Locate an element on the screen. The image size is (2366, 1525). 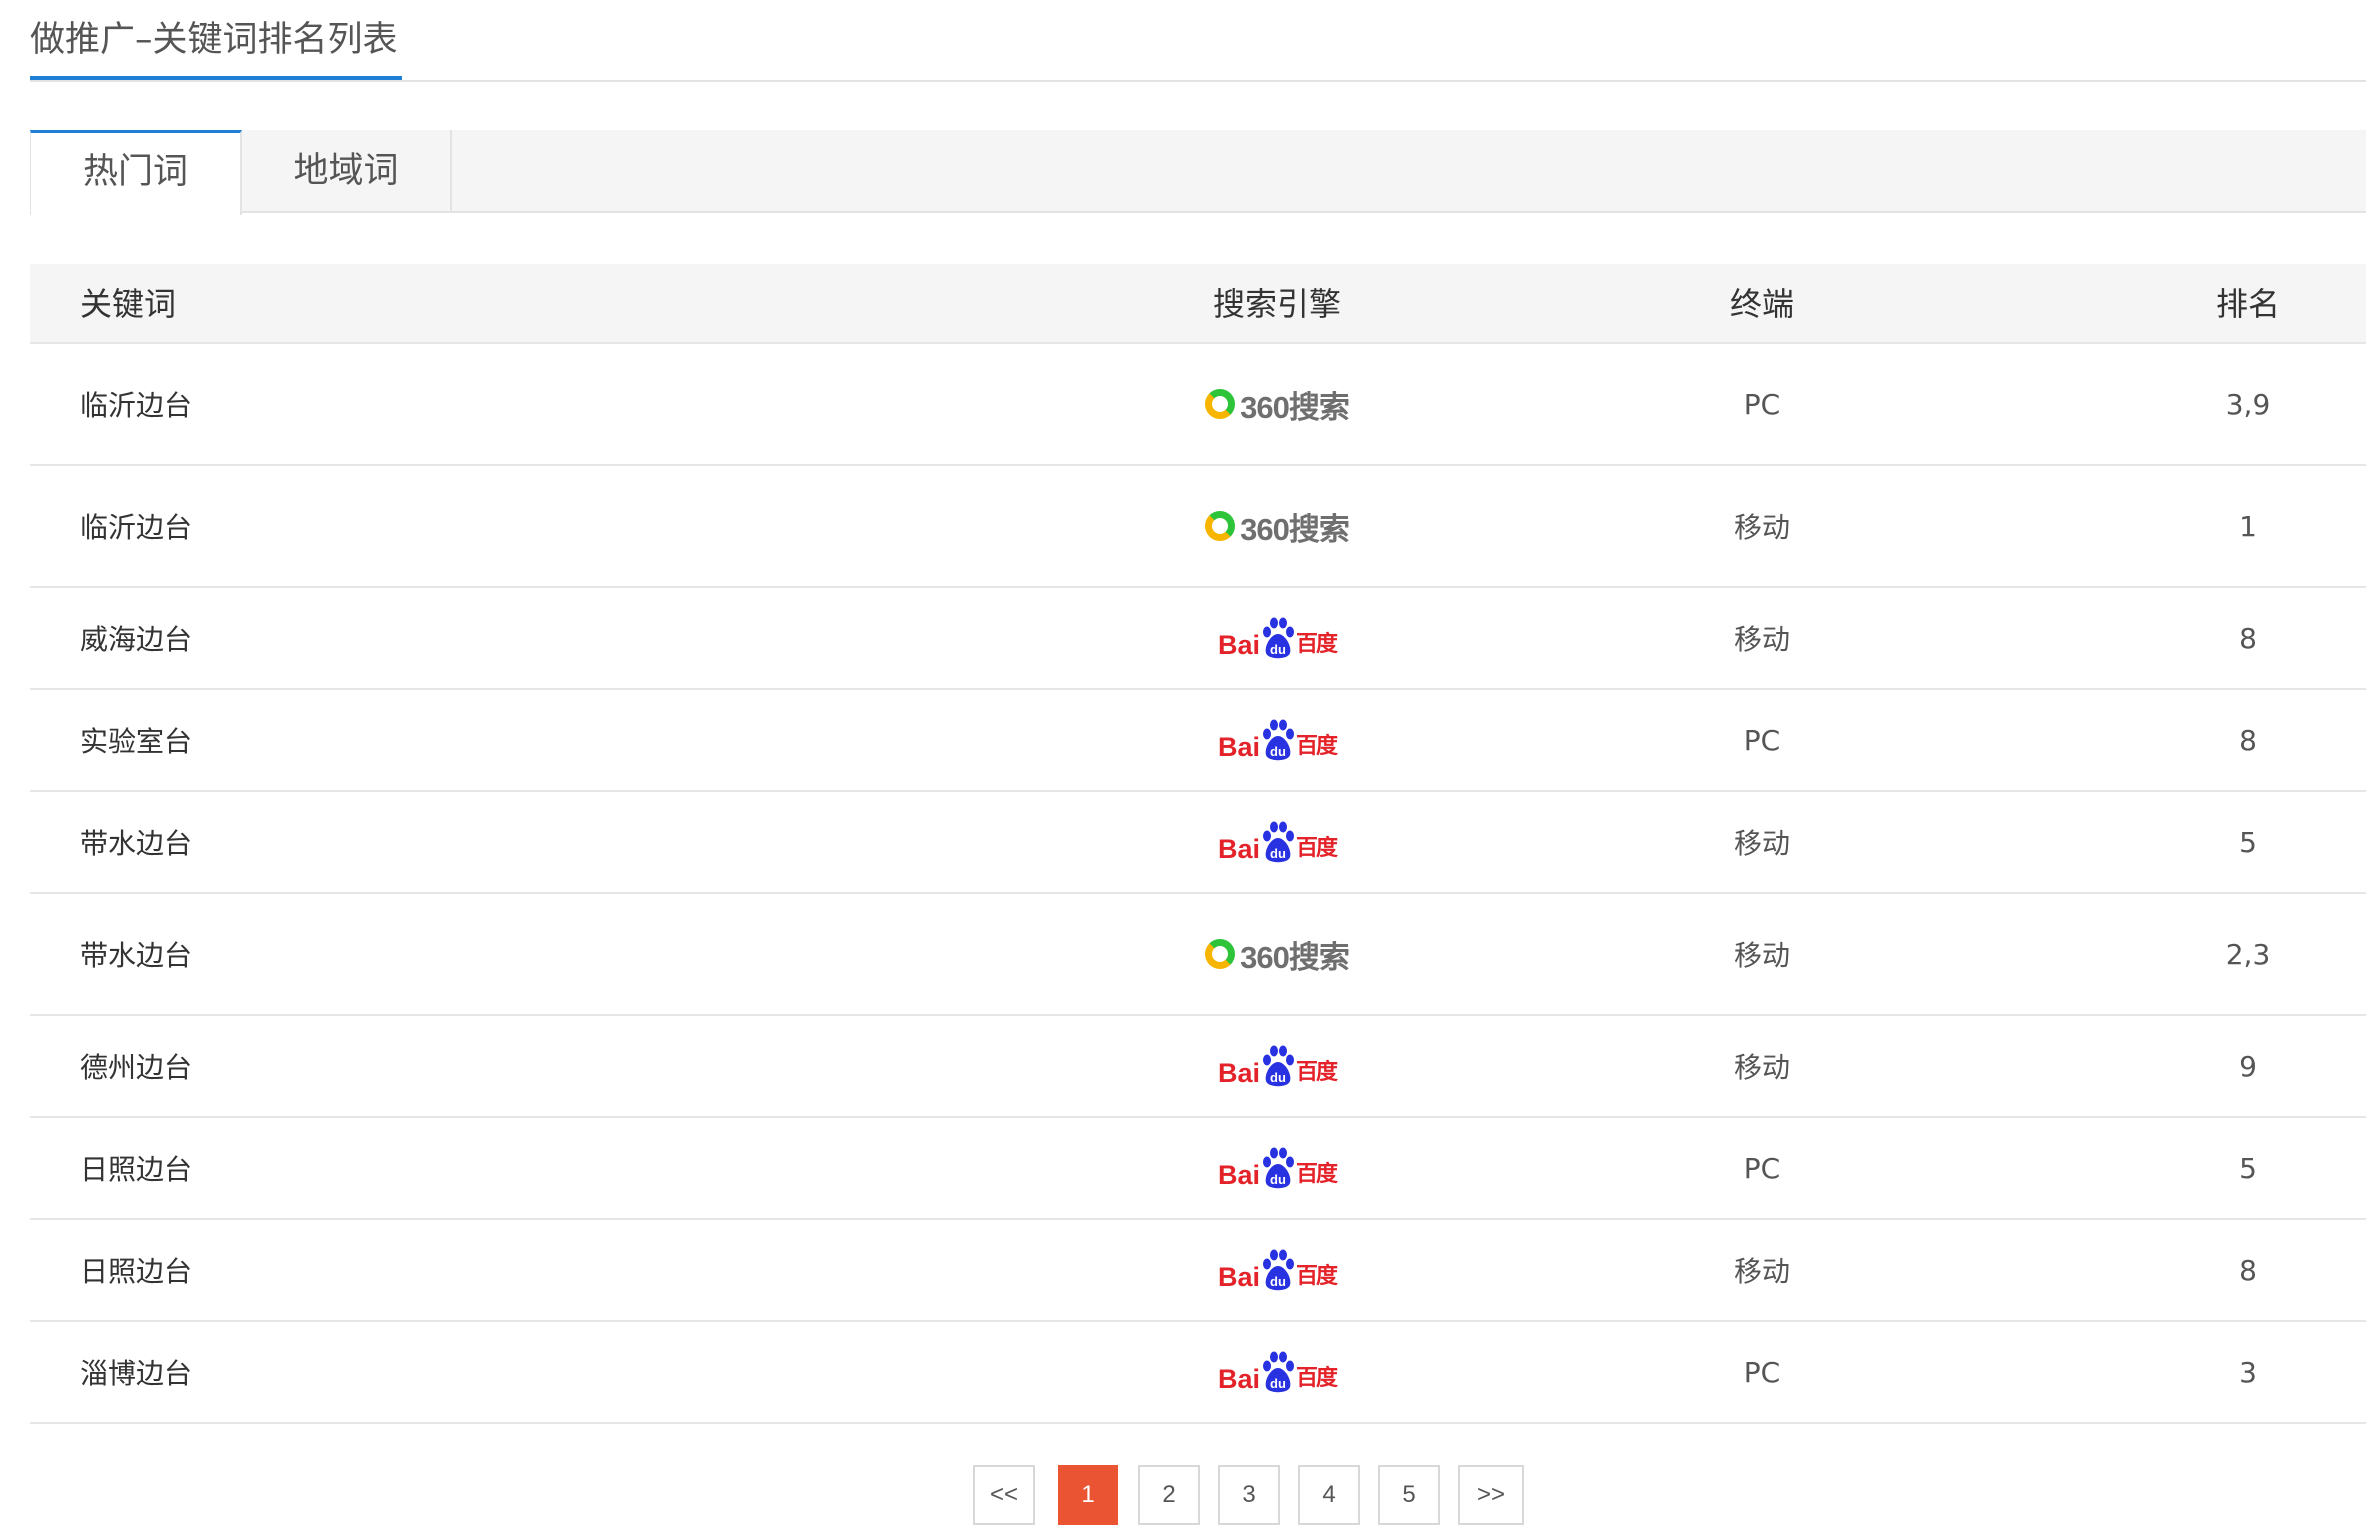
cell-keyword: 威海边台 is located at coordinates (136, 639).